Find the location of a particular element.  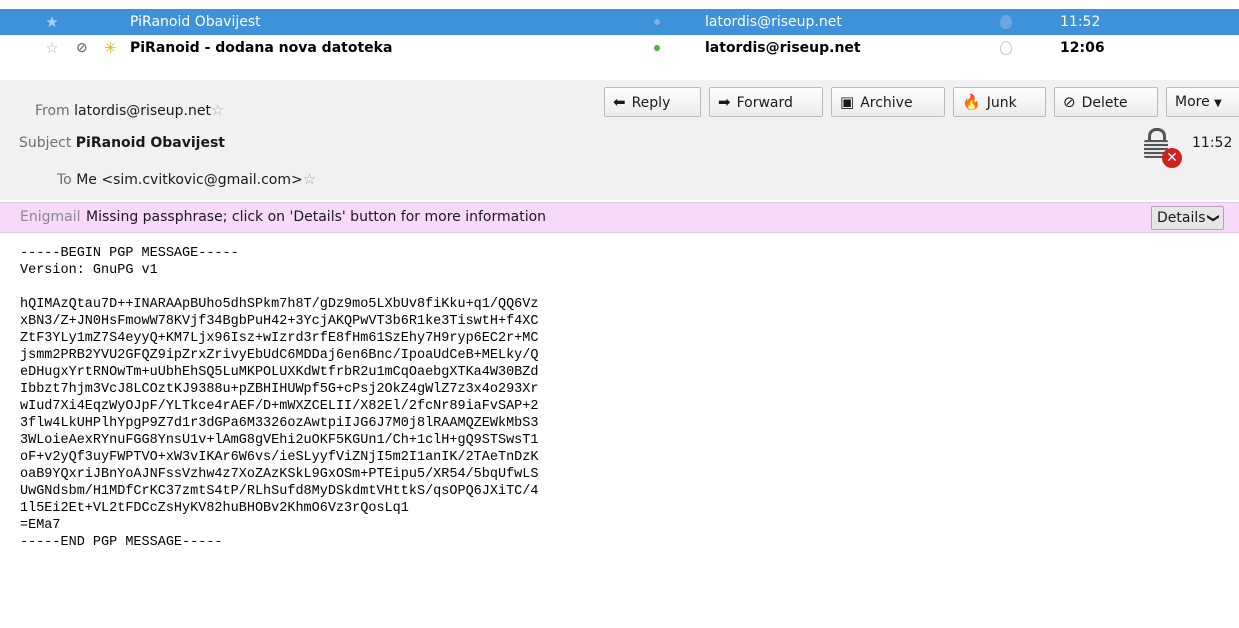

new-message-icon: ✳ is located at coordinates (110, 48).